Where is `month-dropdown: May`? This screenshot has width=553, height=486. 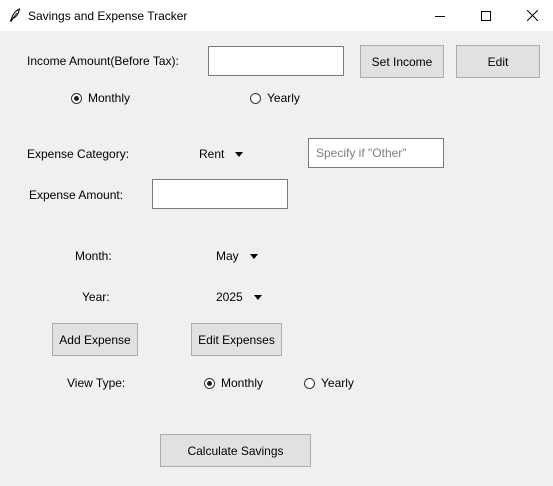 month-dropdown: May is located at coordinates (237, 256).